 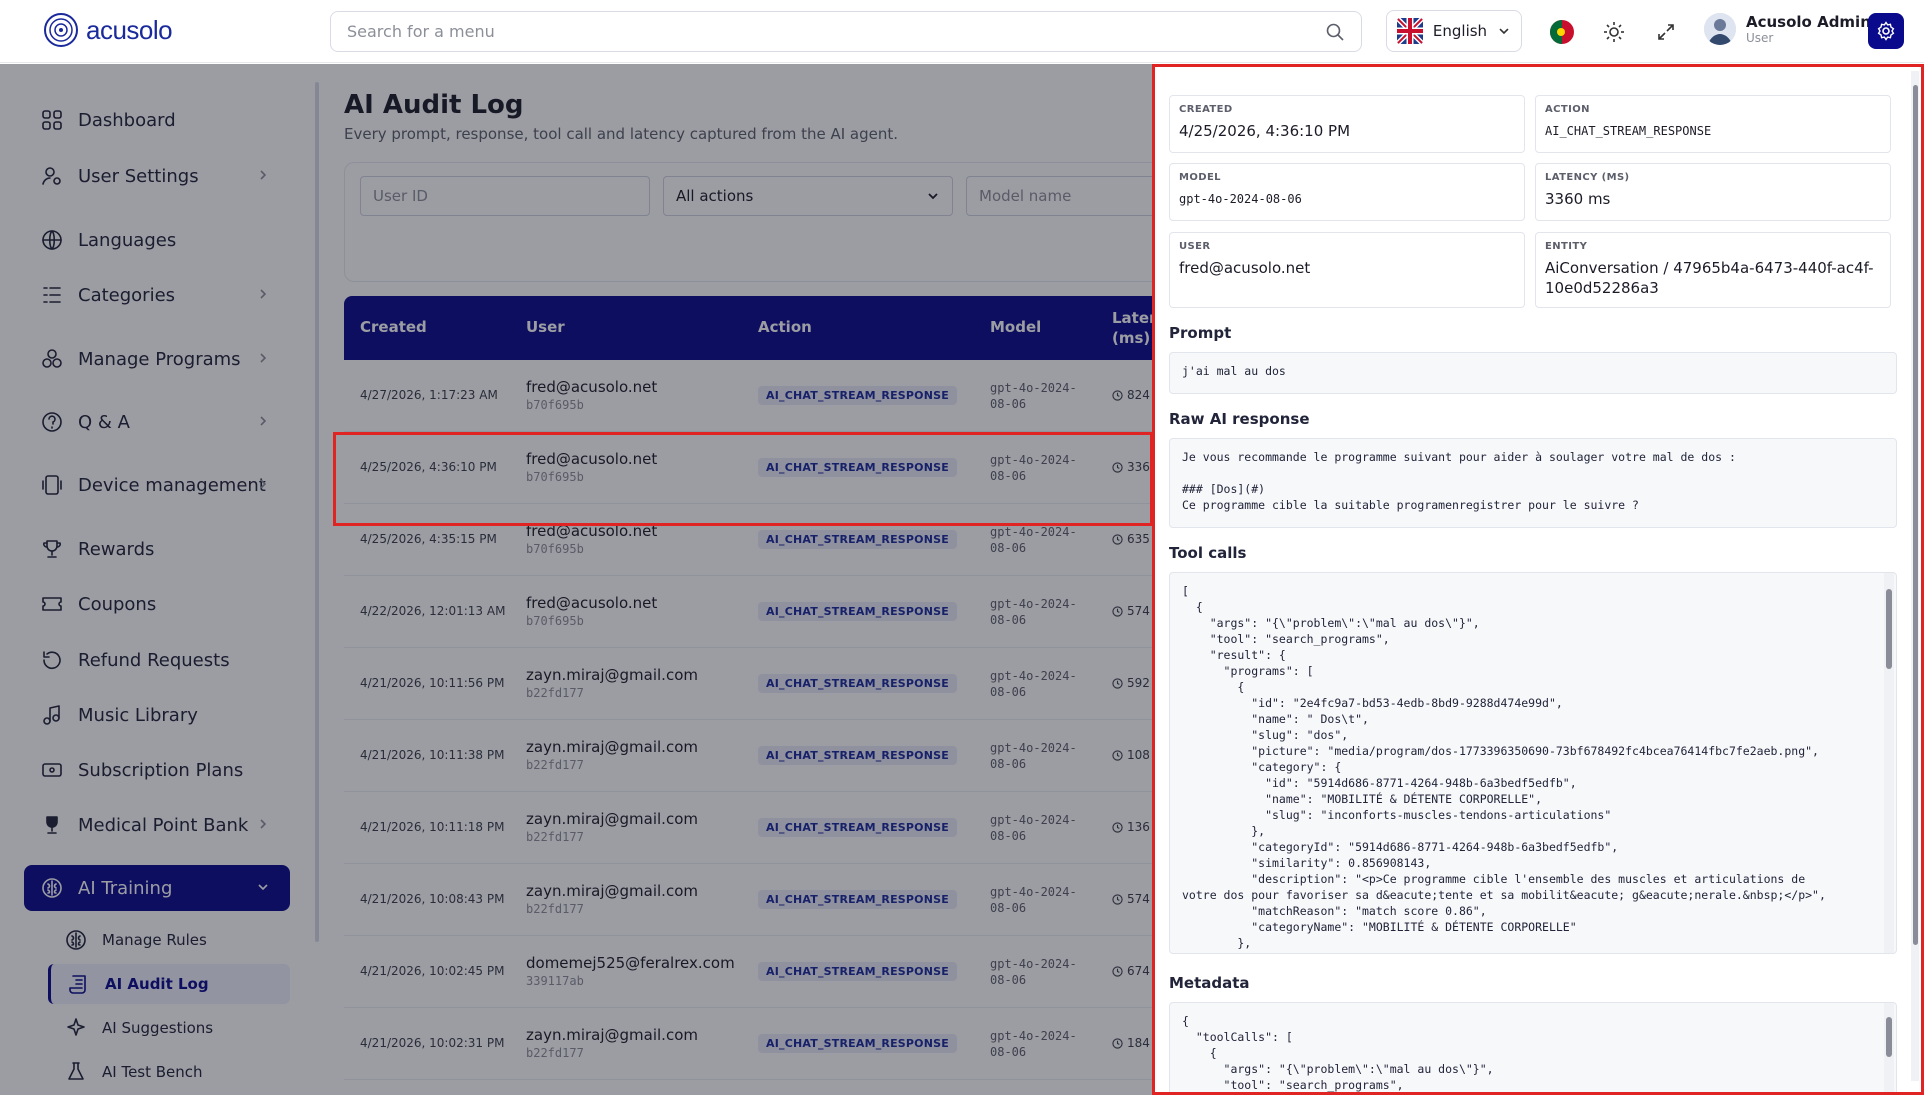 What do you see at coordinates (1567, 109) in the screenshot?
I see `action-label: ACTION` at bounding box center [1567, 109].